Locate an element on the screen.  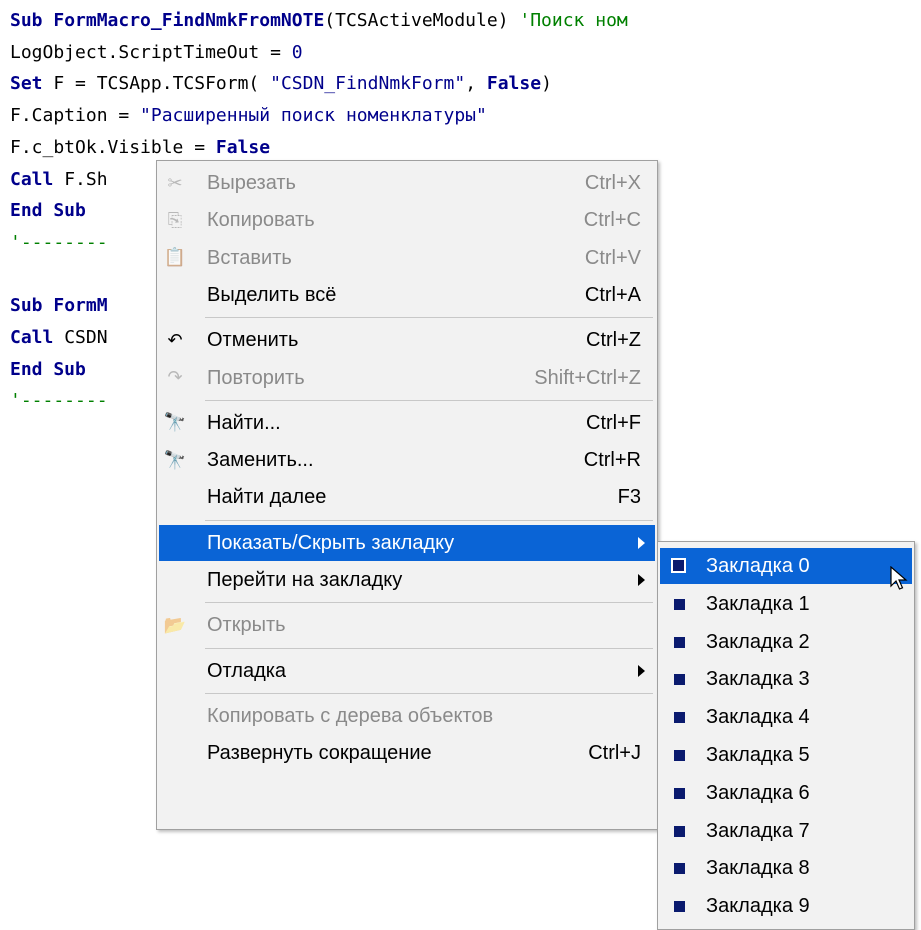
menu-item-label: Копировать is located at coordinates (261, 220).